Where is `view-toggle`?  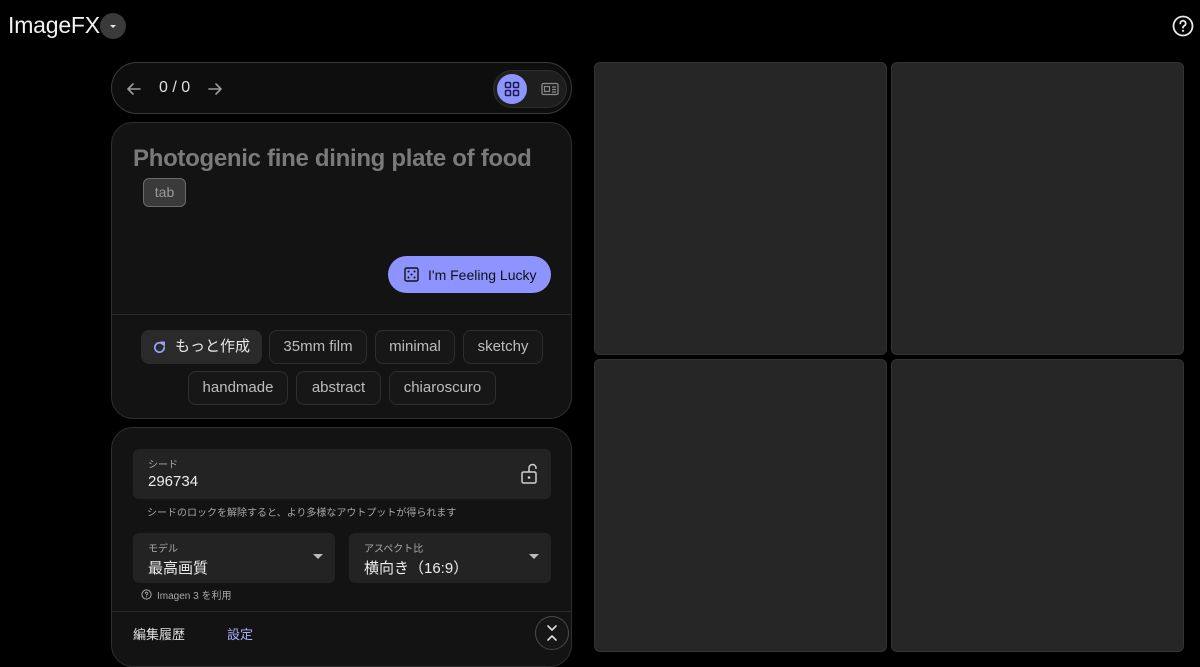
view-toggle is located at coordinates (530, 89).